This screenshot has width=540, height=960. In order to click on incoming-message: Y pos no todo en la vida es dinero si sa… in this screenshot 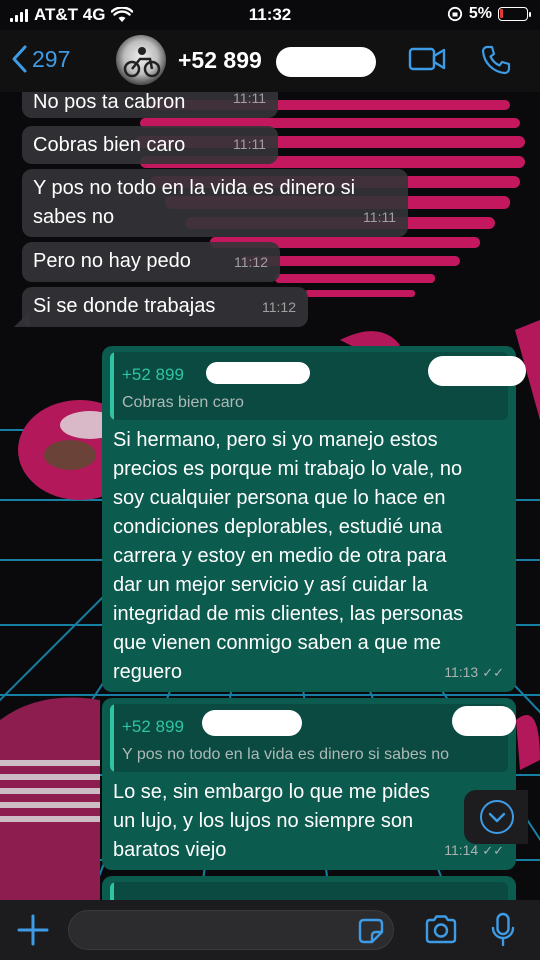, I will do `click(215, 203)`.